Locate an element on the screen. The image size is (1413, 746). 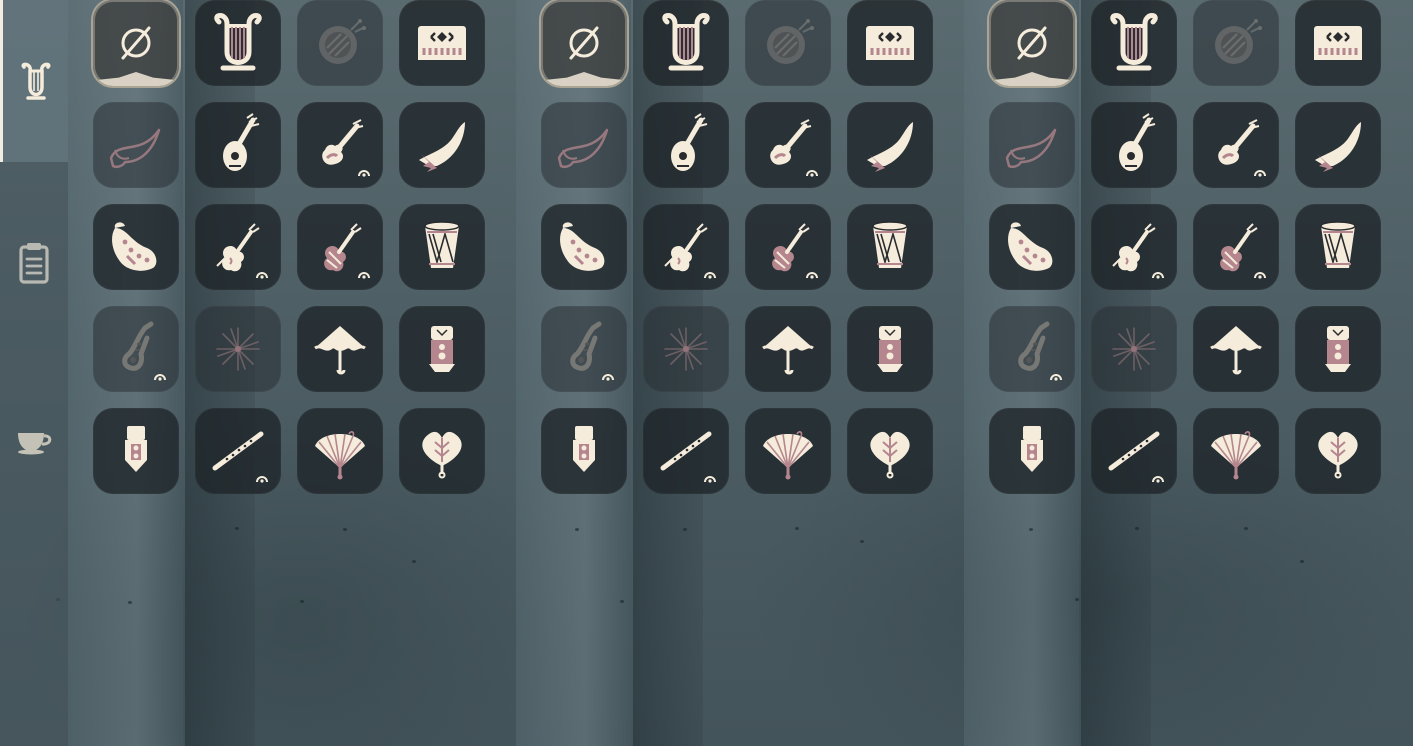
clipboard-icon is located at coordinates (34, 263).